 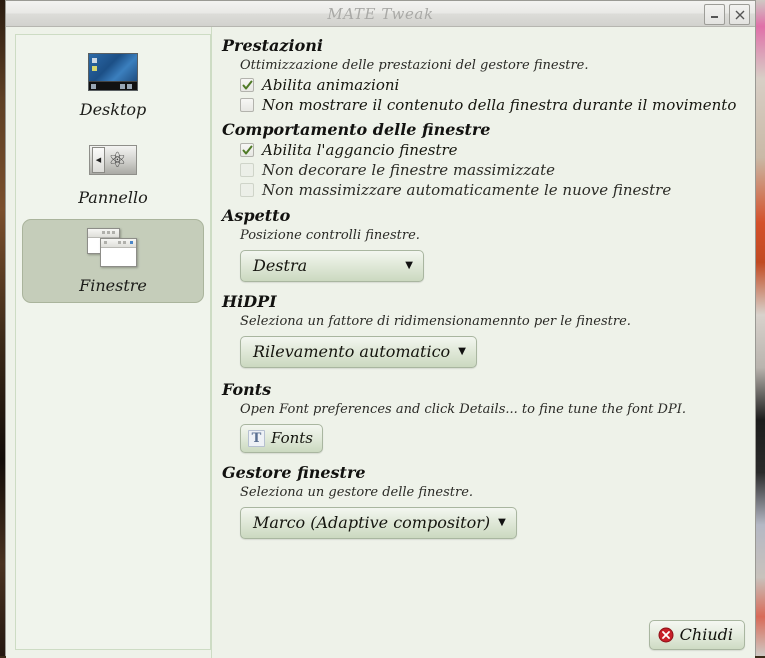 What do you see at coordinates (332, 266) in the screenshot?
I see `dropdown-window-controls-position: Destra ▼` at bounding box center [332, 266].